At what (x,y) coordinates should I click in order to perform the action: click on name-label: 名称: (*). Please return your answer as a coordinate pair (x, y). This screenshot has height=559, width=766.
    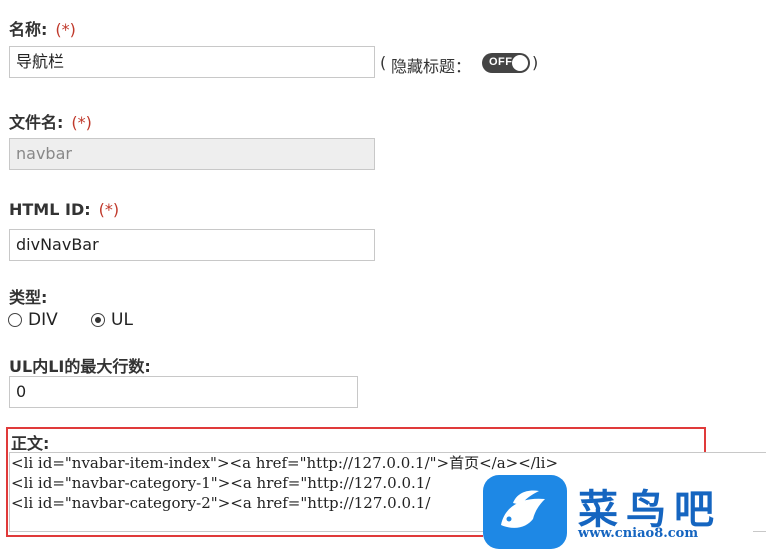
    Looking at the image, I should click on (42, 28).